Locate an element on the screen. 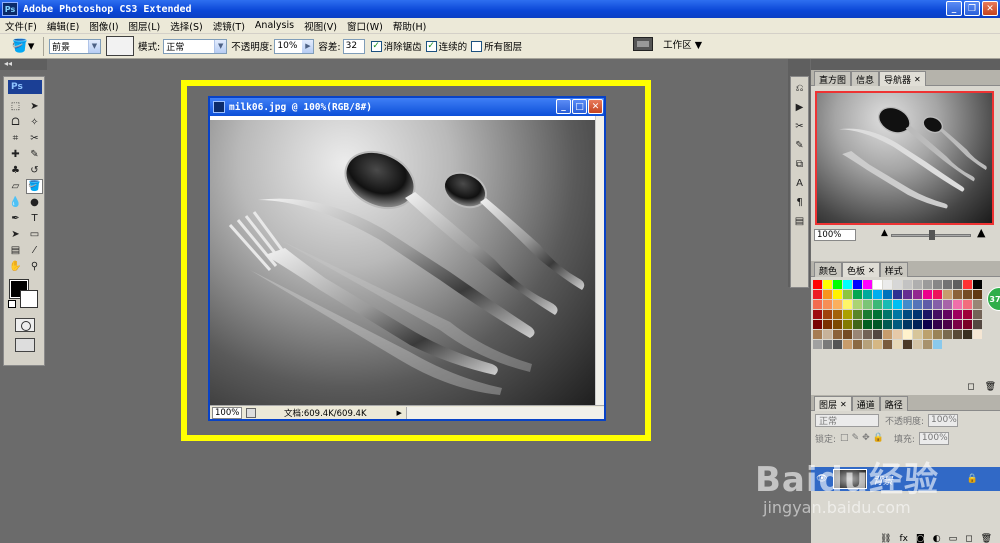  dodge-tool-icon: ● is located at coordinates (34, 202).